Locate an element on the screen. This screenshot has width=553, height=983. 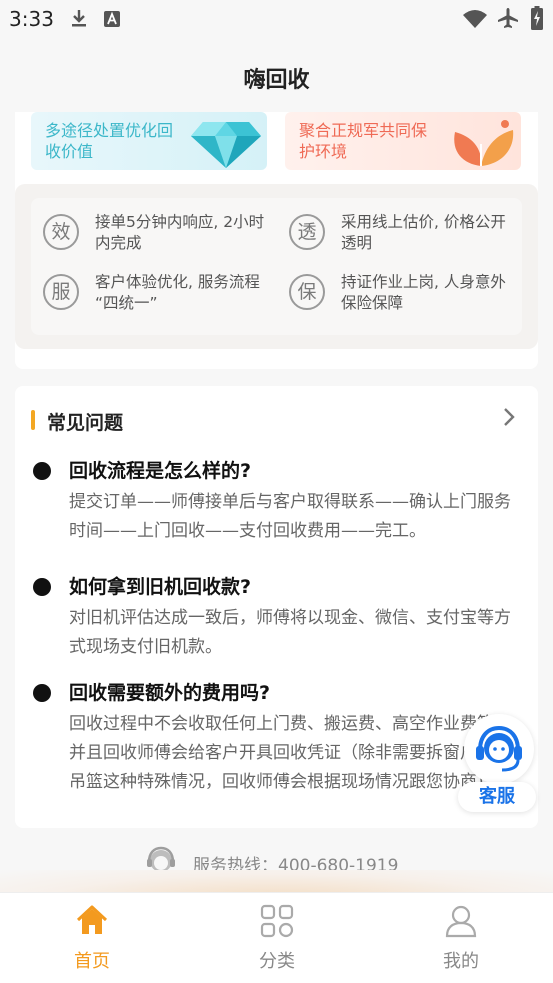
nav-item-mine: 我的 is located at coordinates (461, 938).